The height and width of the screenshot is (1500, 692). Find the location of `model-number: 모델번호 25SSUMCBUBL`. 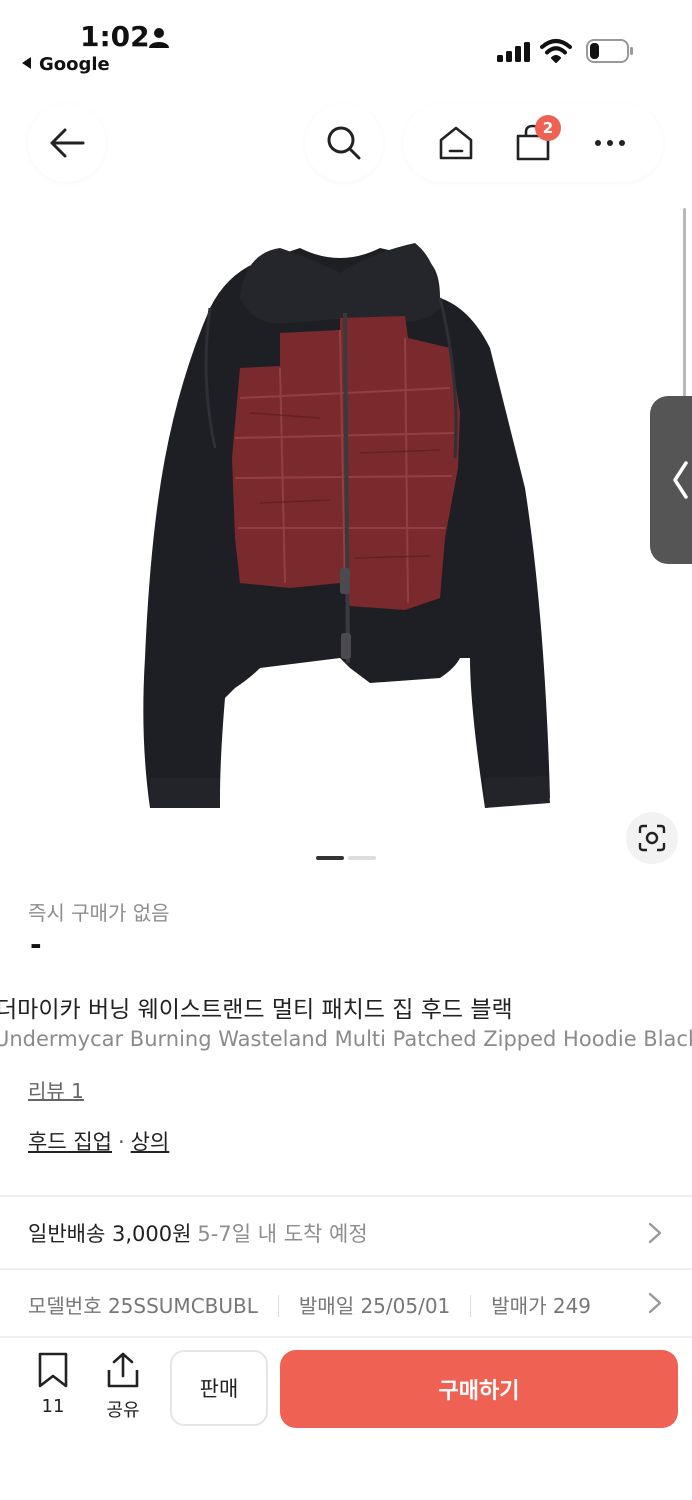

model-number: 모델번호 25SSUMCBUBL is located at coordinates (143, 1306).